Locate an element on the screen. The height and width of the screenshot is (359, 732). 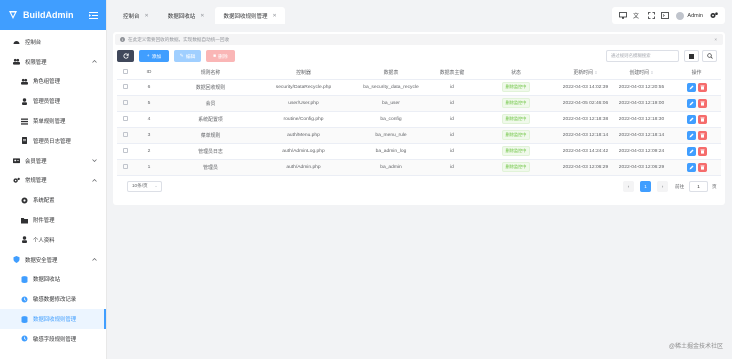
brand-title: BuildAdmin is located at coordinates (48, 15).